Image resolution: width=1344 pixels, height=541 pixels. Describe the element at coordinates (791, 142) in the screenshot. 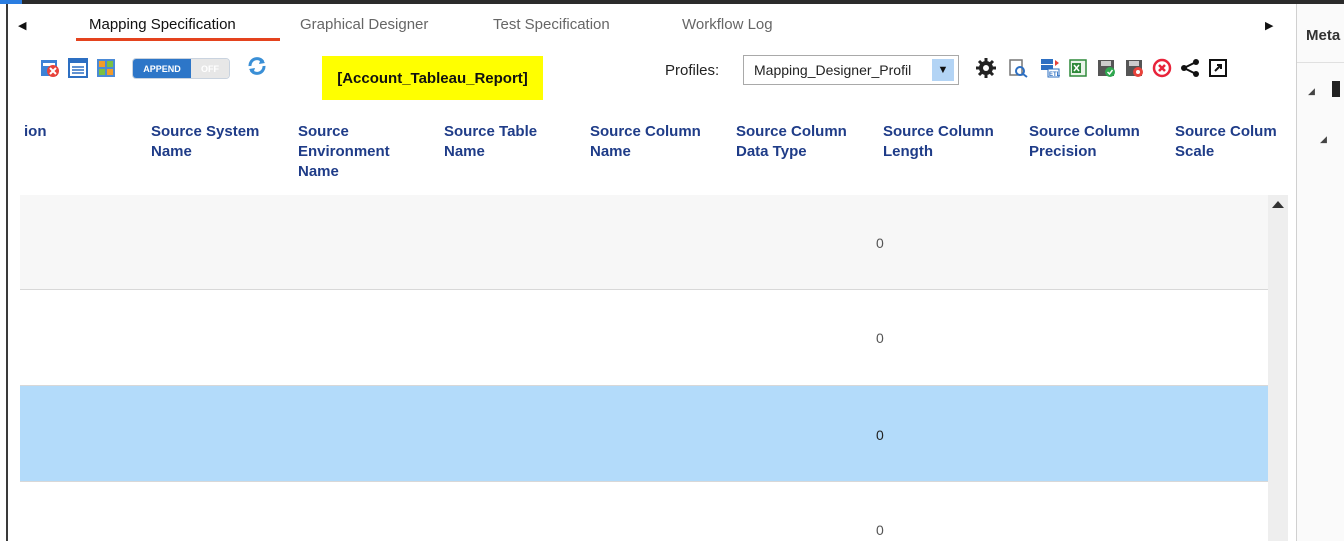

I see `column-header: Source Column Data Type` at that location.